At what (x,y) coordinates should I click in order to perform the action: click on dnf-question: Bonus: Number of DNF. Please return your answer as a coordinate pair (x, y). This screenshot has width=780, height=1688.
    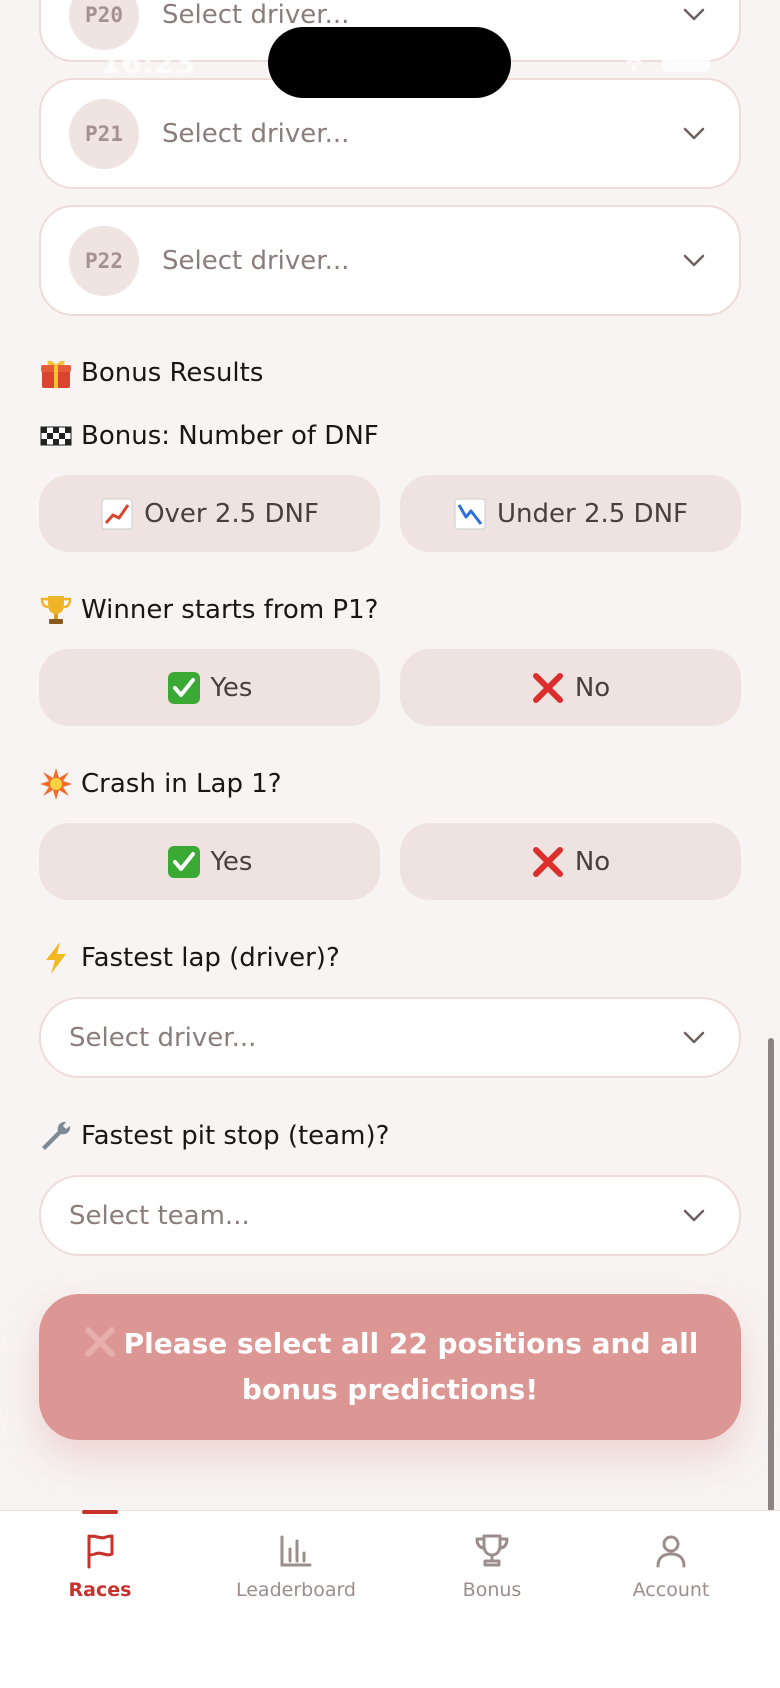
    Looking at the image, I should click on (209, 436).